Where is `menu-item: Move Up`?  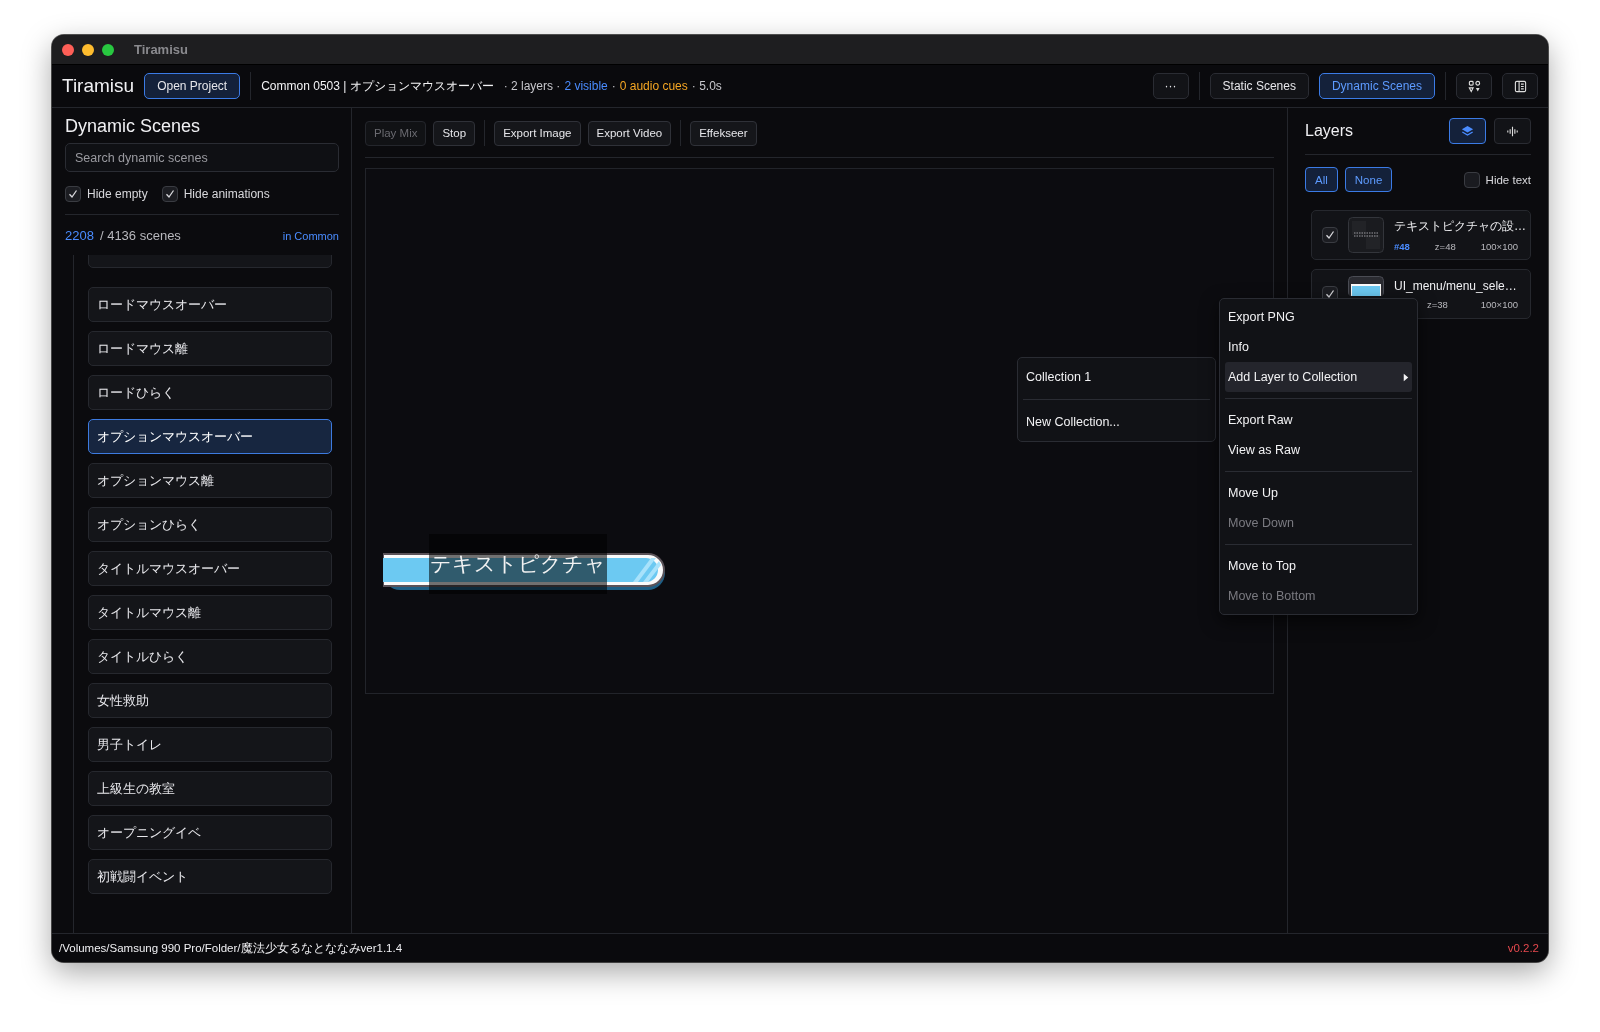
menu-item: Move Up is located at coordinates (1318, 493).